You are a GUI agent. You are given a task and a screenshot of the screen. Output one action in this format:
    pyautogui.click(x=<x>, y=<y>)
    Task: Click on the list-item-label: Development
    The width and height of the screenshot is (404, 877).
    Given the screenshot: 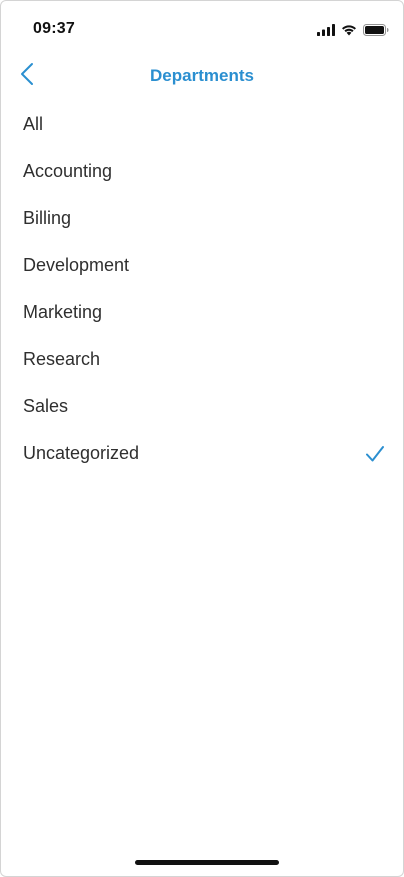 What is the action you would take?
    pyautogui.click(x=76, y=265)
    